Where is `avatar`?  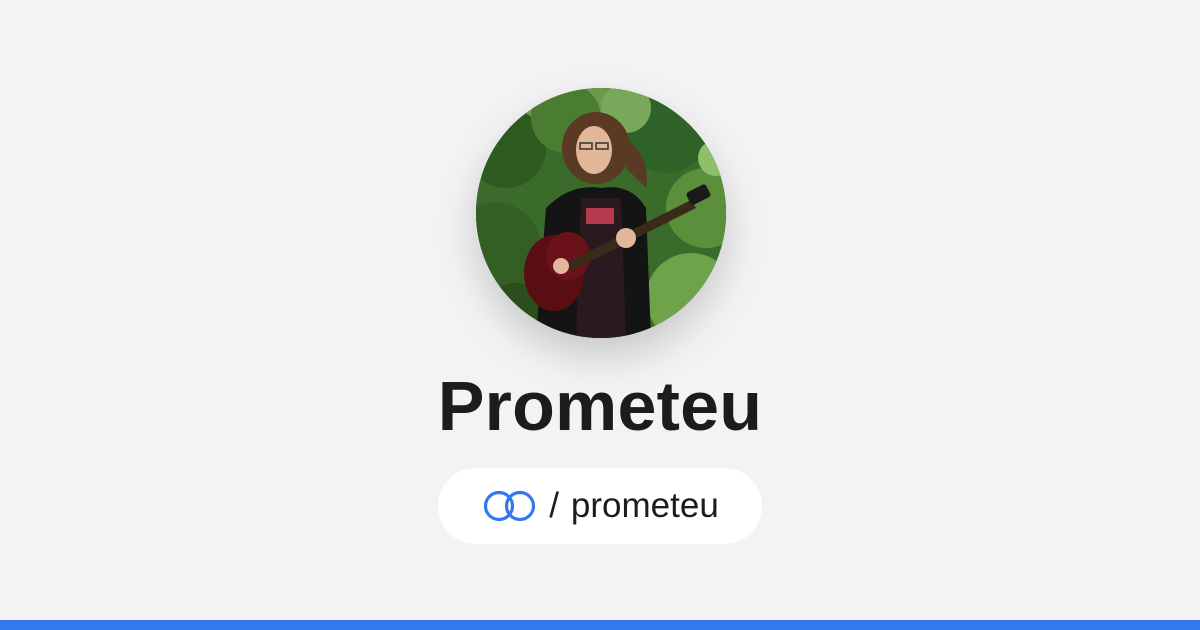
avatar is located at coordinates (601, 213).